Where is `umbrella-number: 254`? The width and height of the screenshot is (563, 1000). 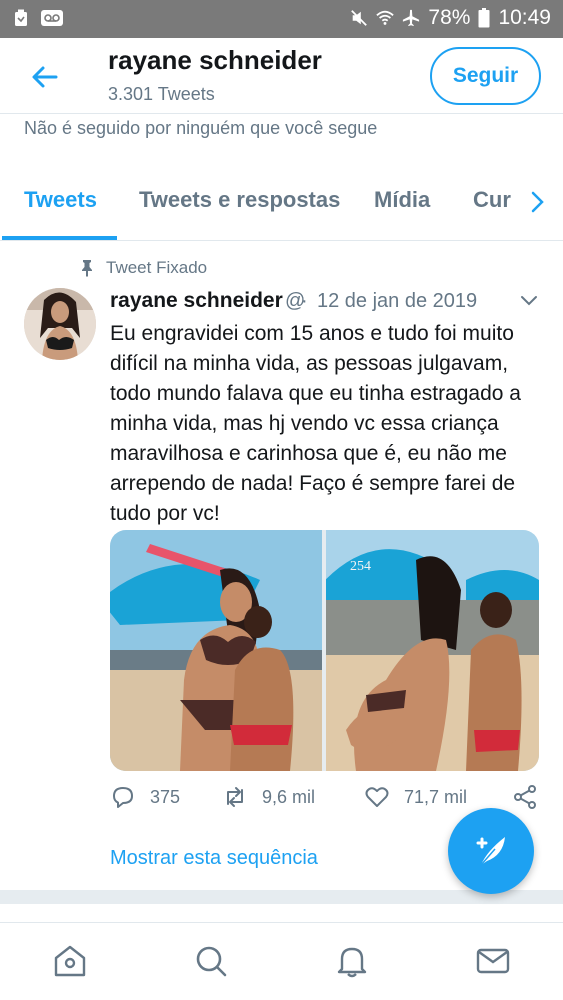
umbrella-number: 254 is located at coordinates (360, 566).